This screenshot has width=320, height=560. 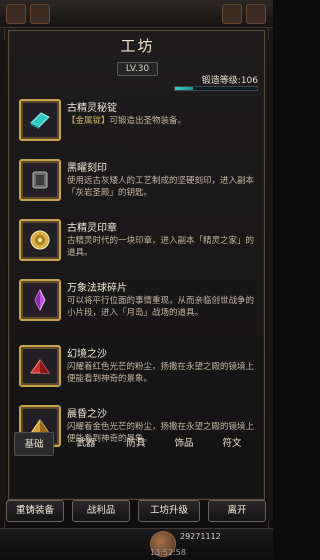 I want to click on item-name: 古精灵印章, so click(x=92, y=228).